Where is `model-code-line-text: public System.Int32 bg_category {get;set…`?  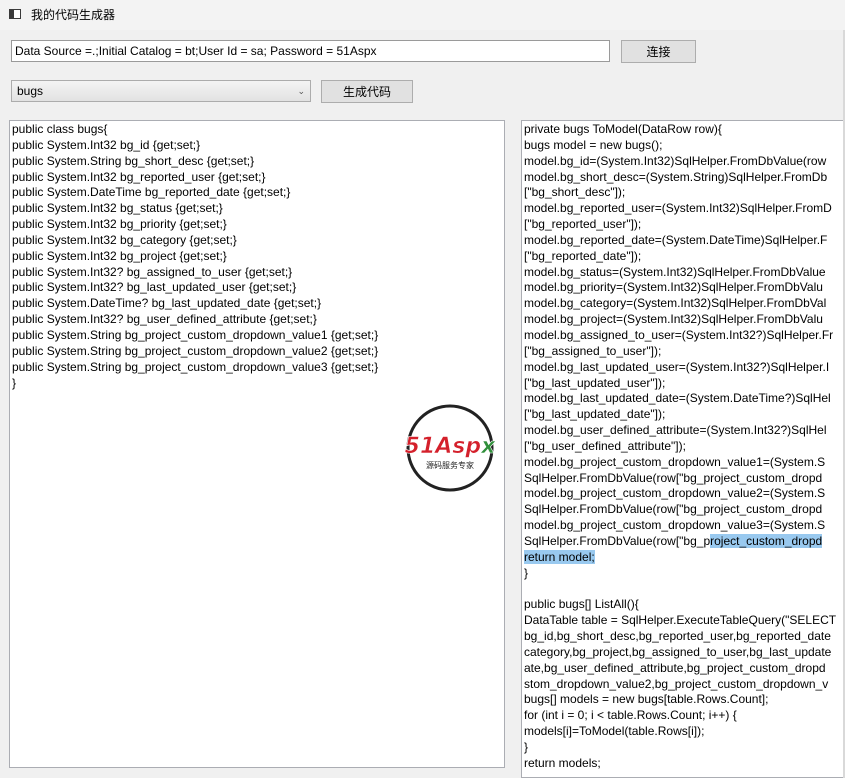
model-code-line-text: public System.Int32 bg_category {get;set… is located at coordinates (124, 239).